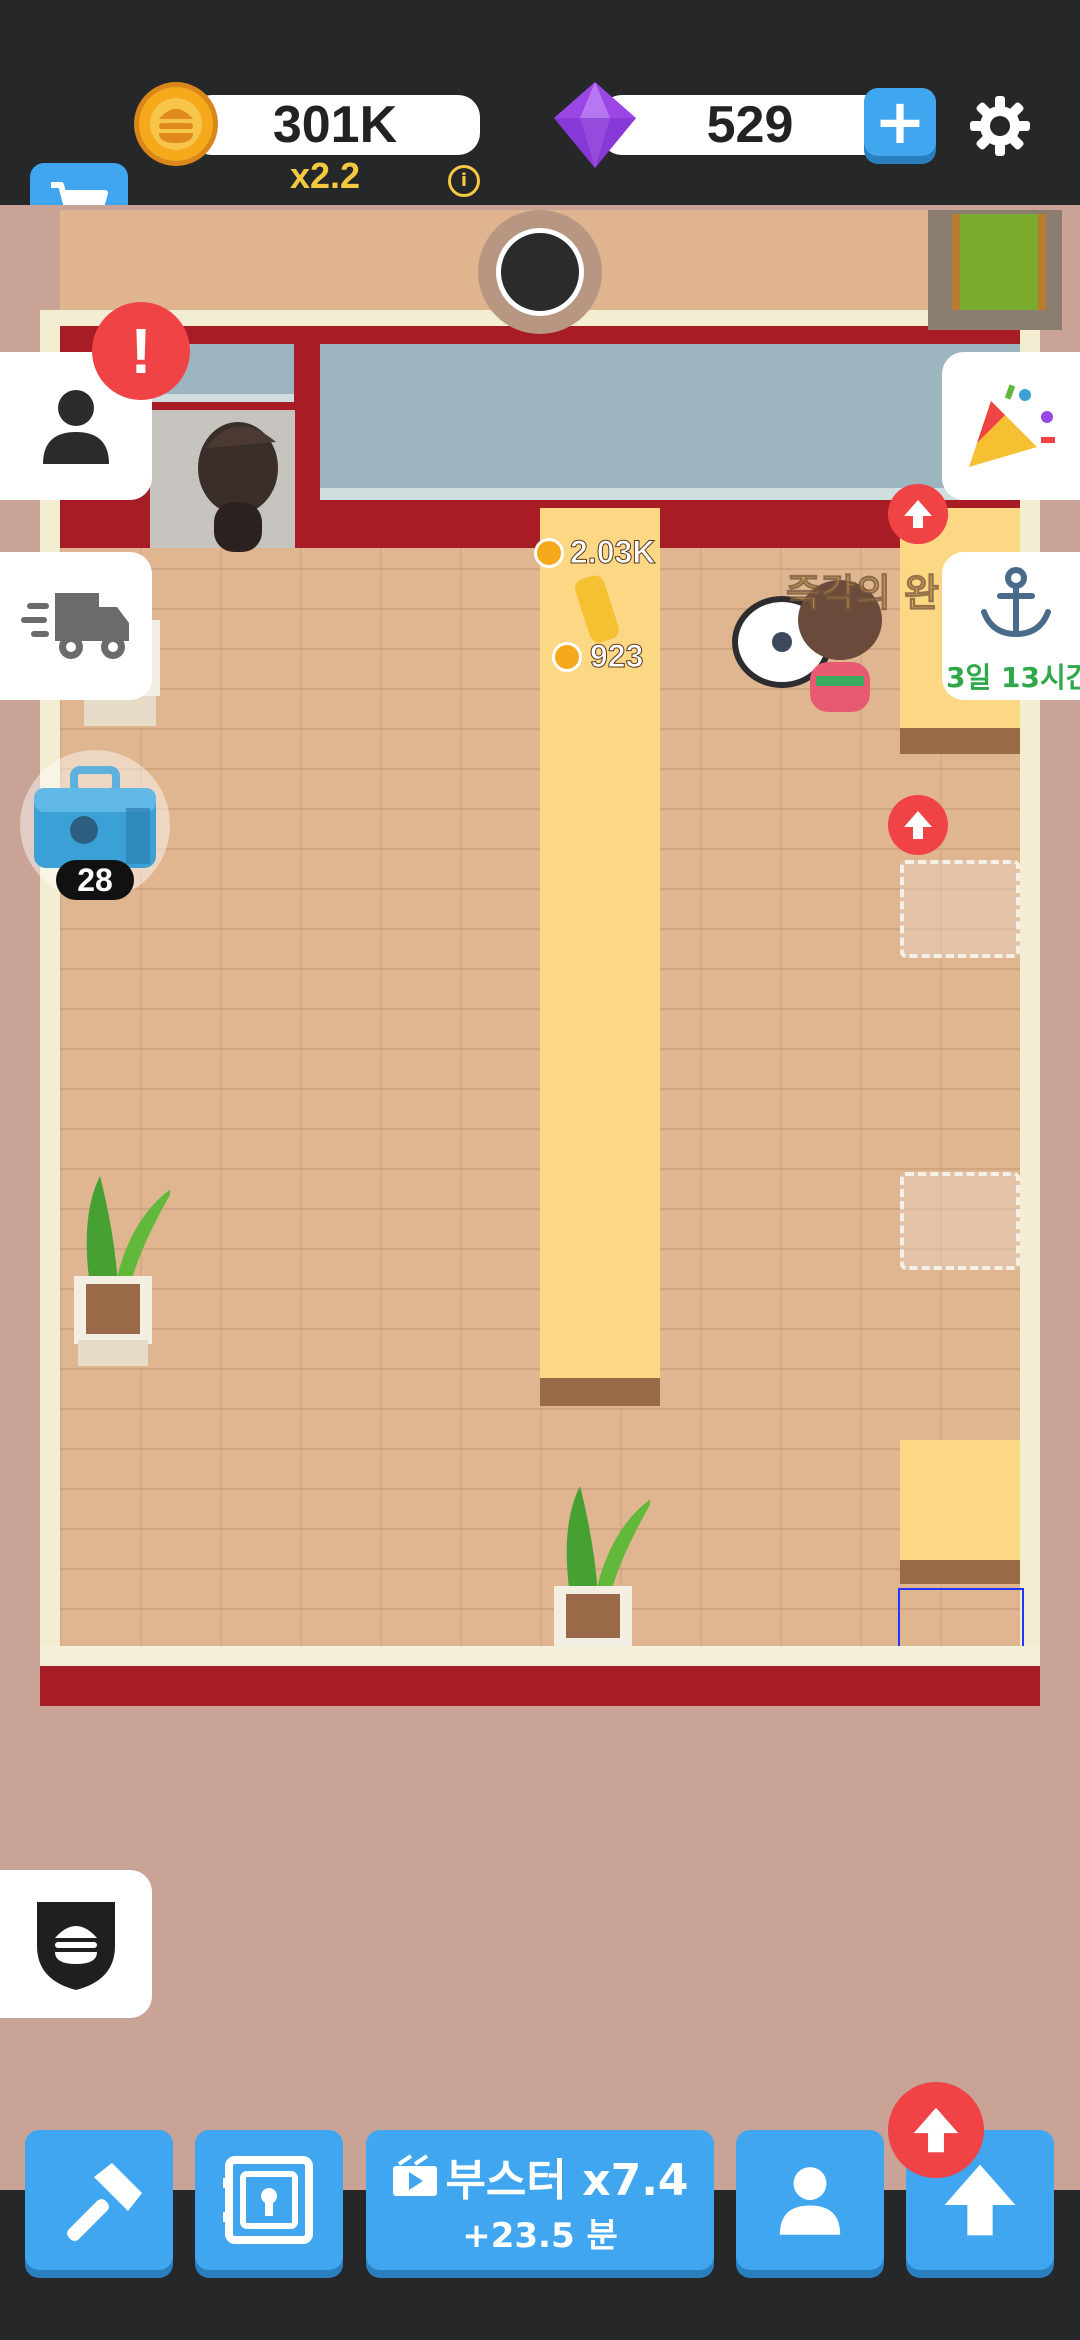 The image size is (1080, 2340). What do you see at coordinates (464, 181) in the screenshot?
I see `info-icon: i` at bounding box center [464, 181].